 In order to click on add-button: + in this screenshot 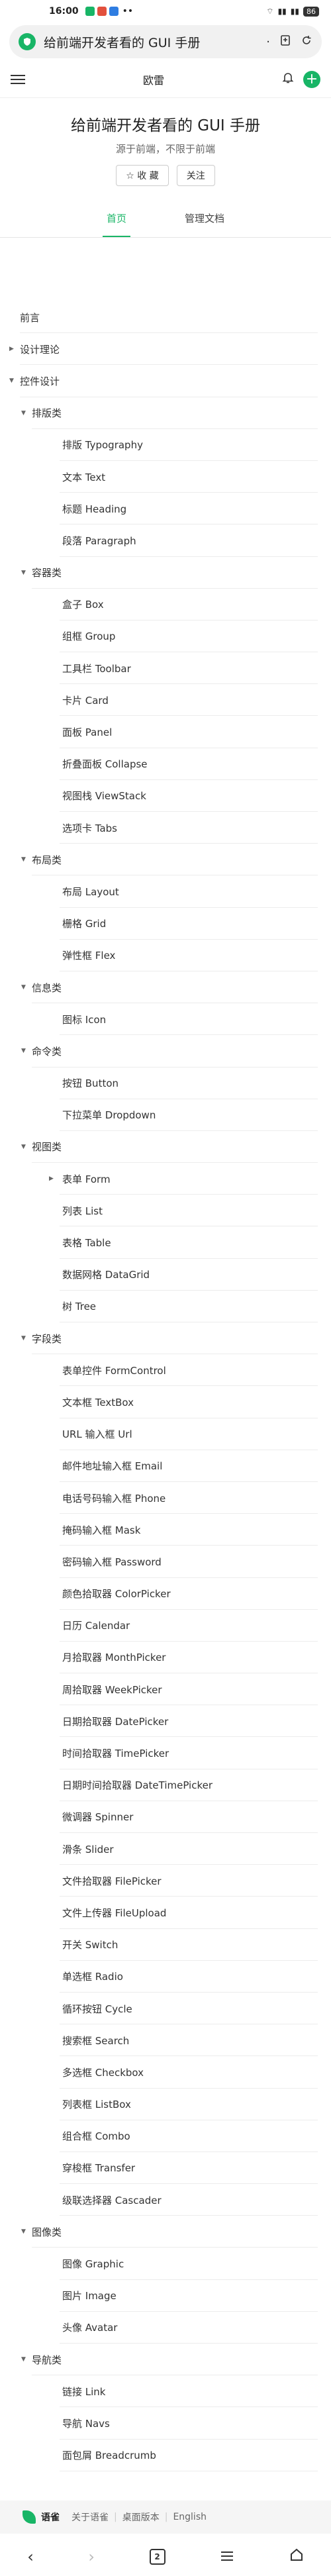, I will do `click(311, 79)`.